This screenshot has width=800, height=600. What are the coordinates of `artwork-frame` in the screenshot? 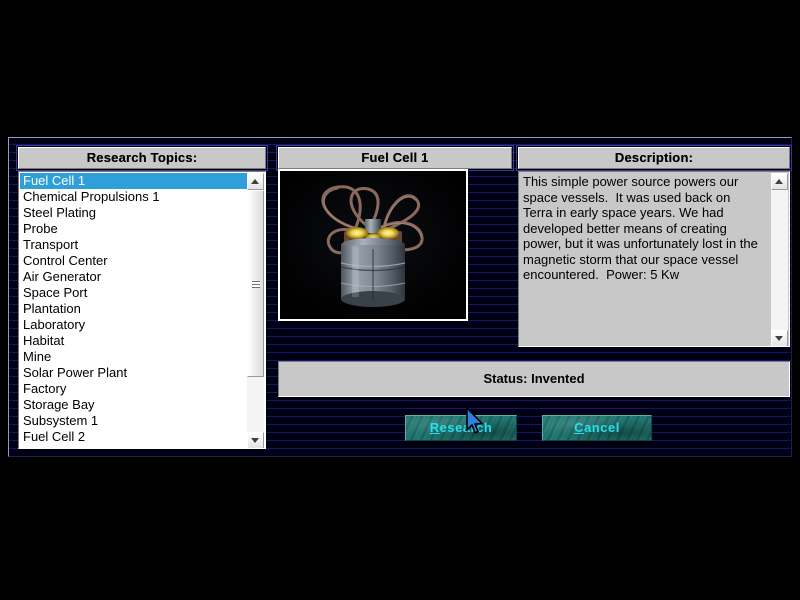 It's located at (373, 245).